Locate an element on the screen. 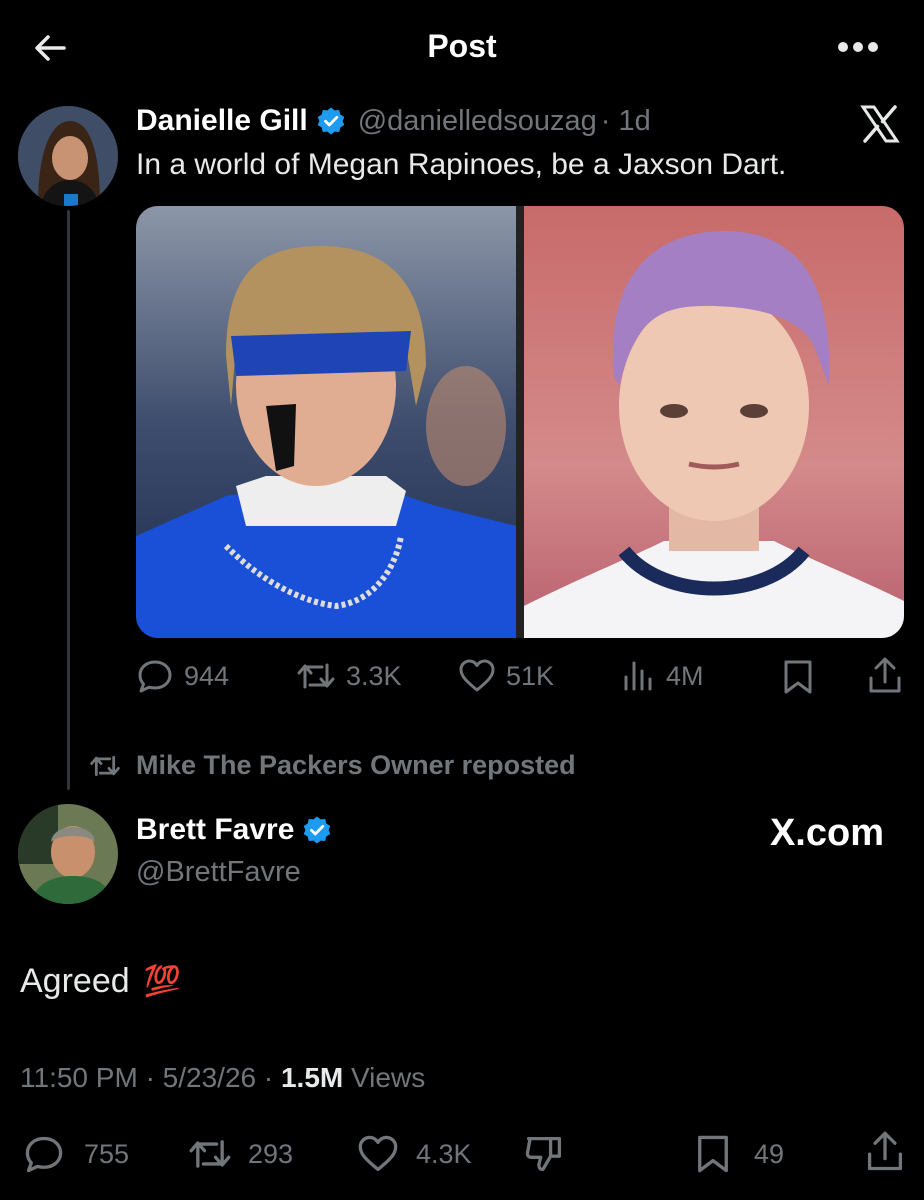 The height and width of the screenshot is (1200, 924). post-text: Agreed is located at coordinates (75, 981).